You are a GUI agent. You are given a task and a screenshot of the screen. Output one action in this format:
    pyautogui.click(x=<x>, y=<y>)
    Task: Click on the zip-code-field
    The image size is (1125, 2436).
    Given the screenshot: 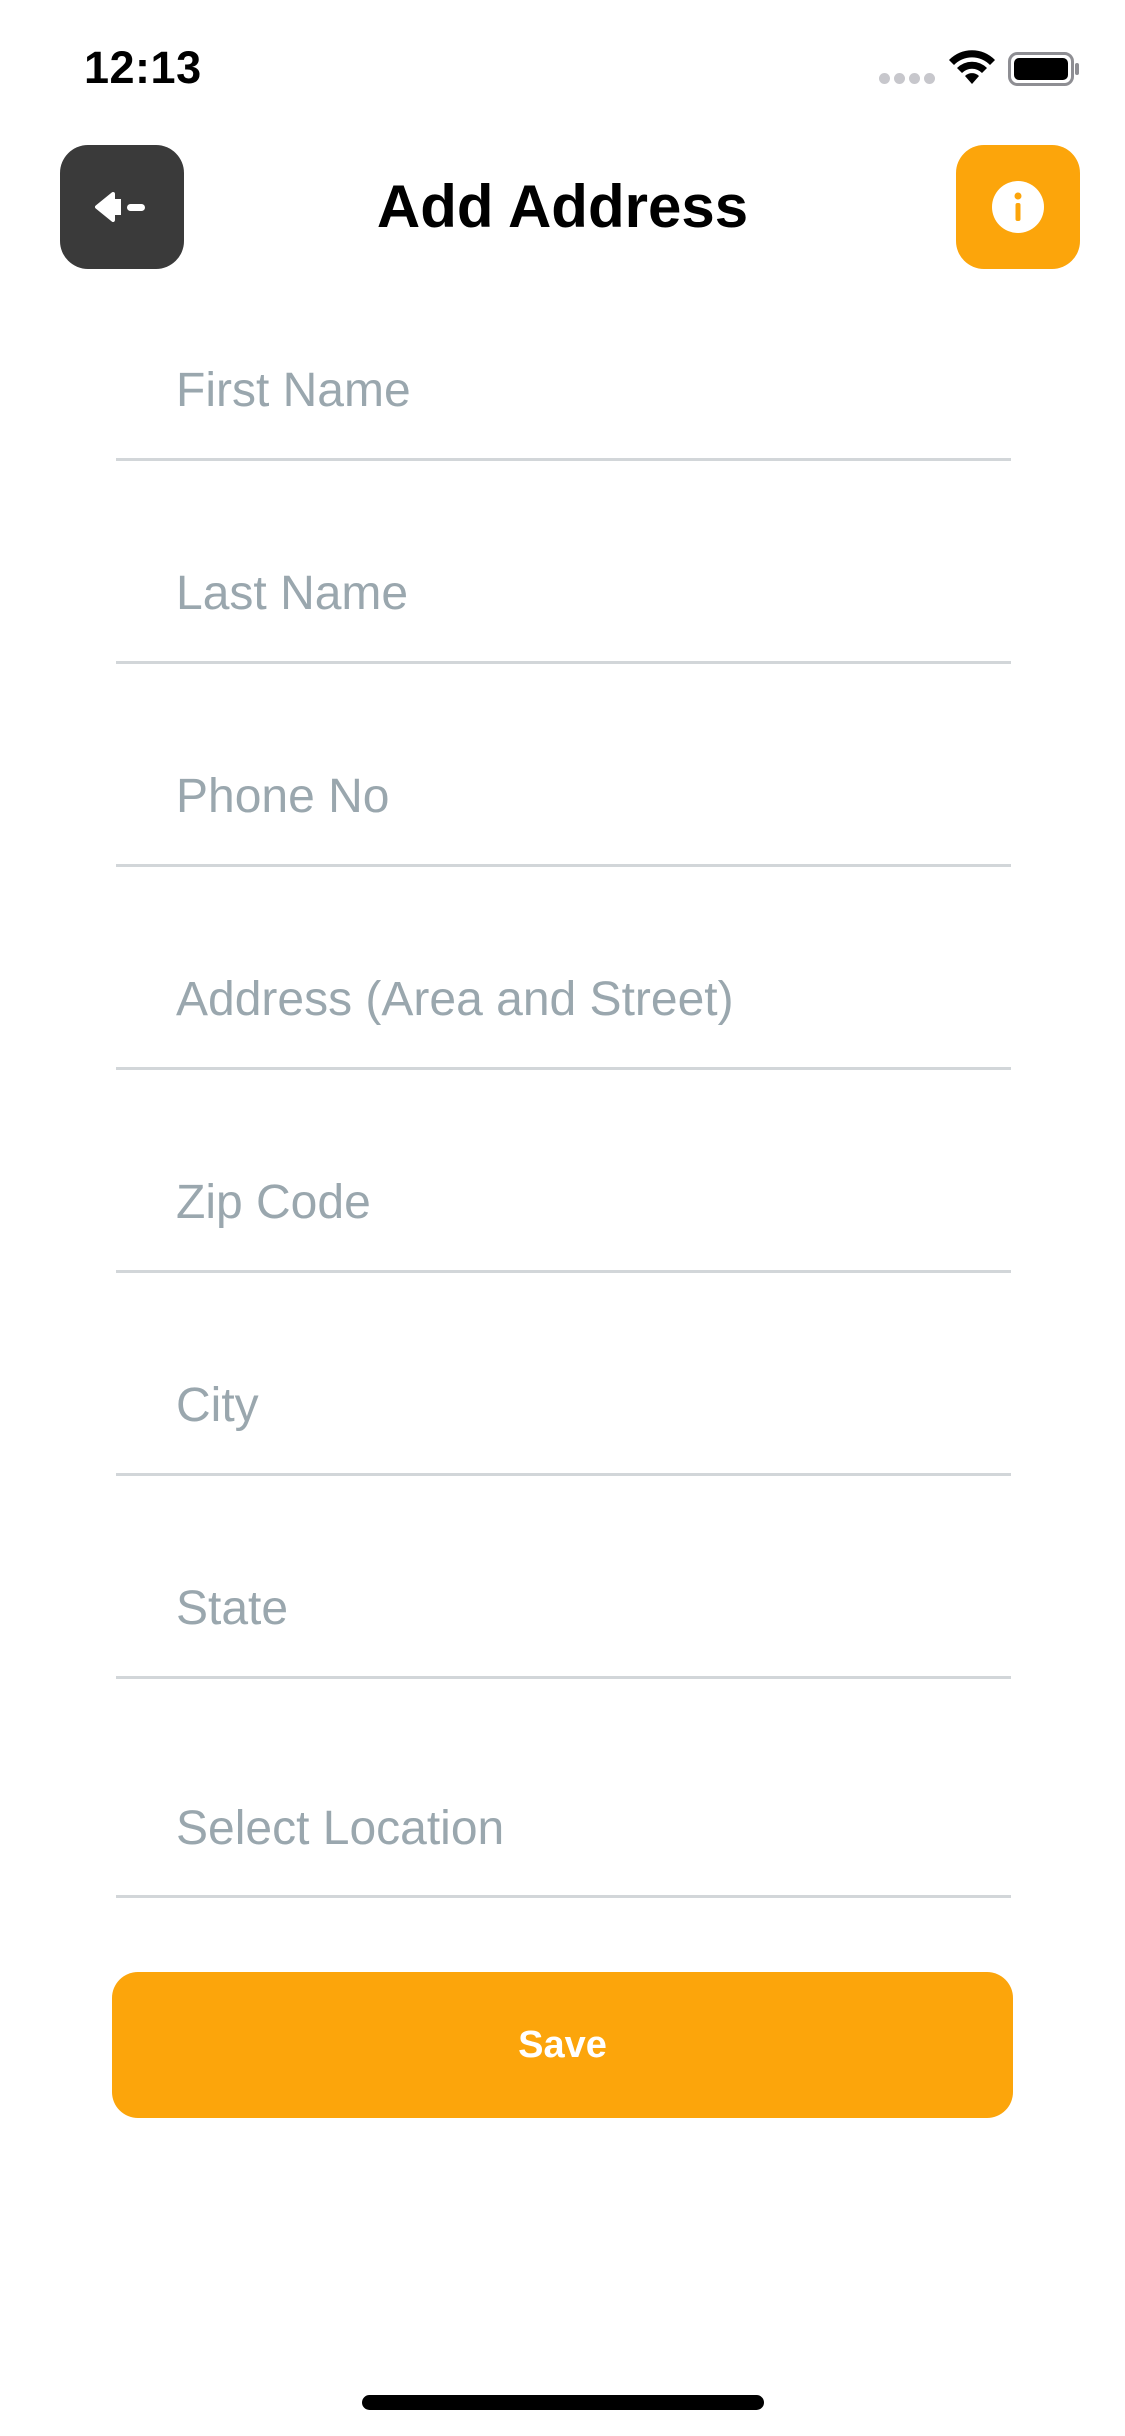 What is the action you would take?
    pyautogui.click(x=563, y=1207)
    